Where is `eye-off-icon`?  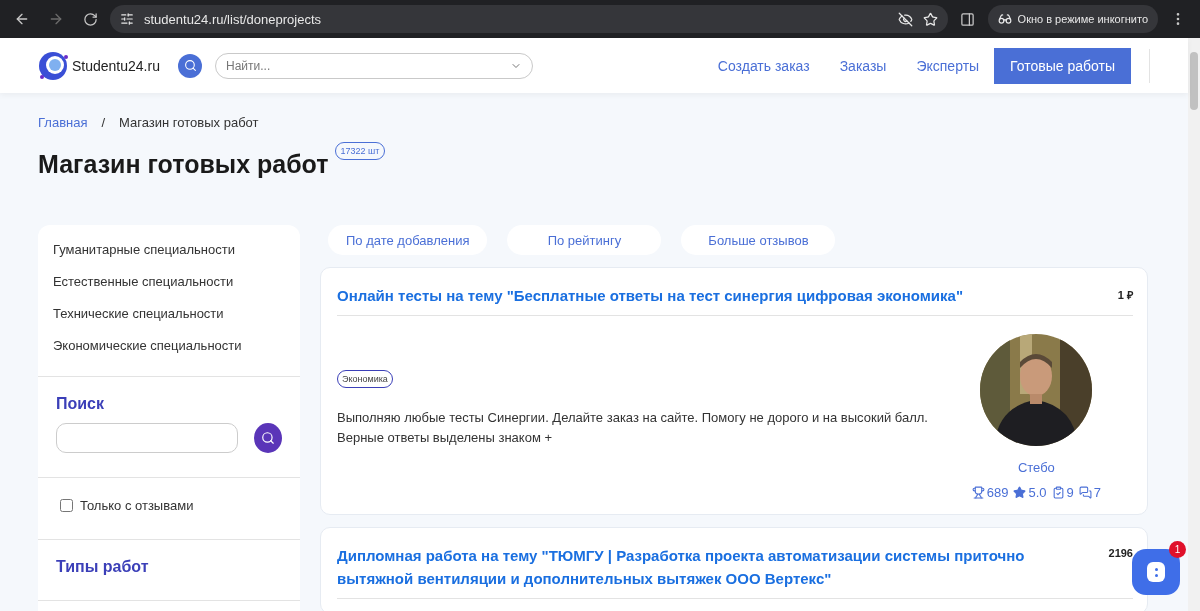
eye-off-icon is located at coordinates (905, 19).